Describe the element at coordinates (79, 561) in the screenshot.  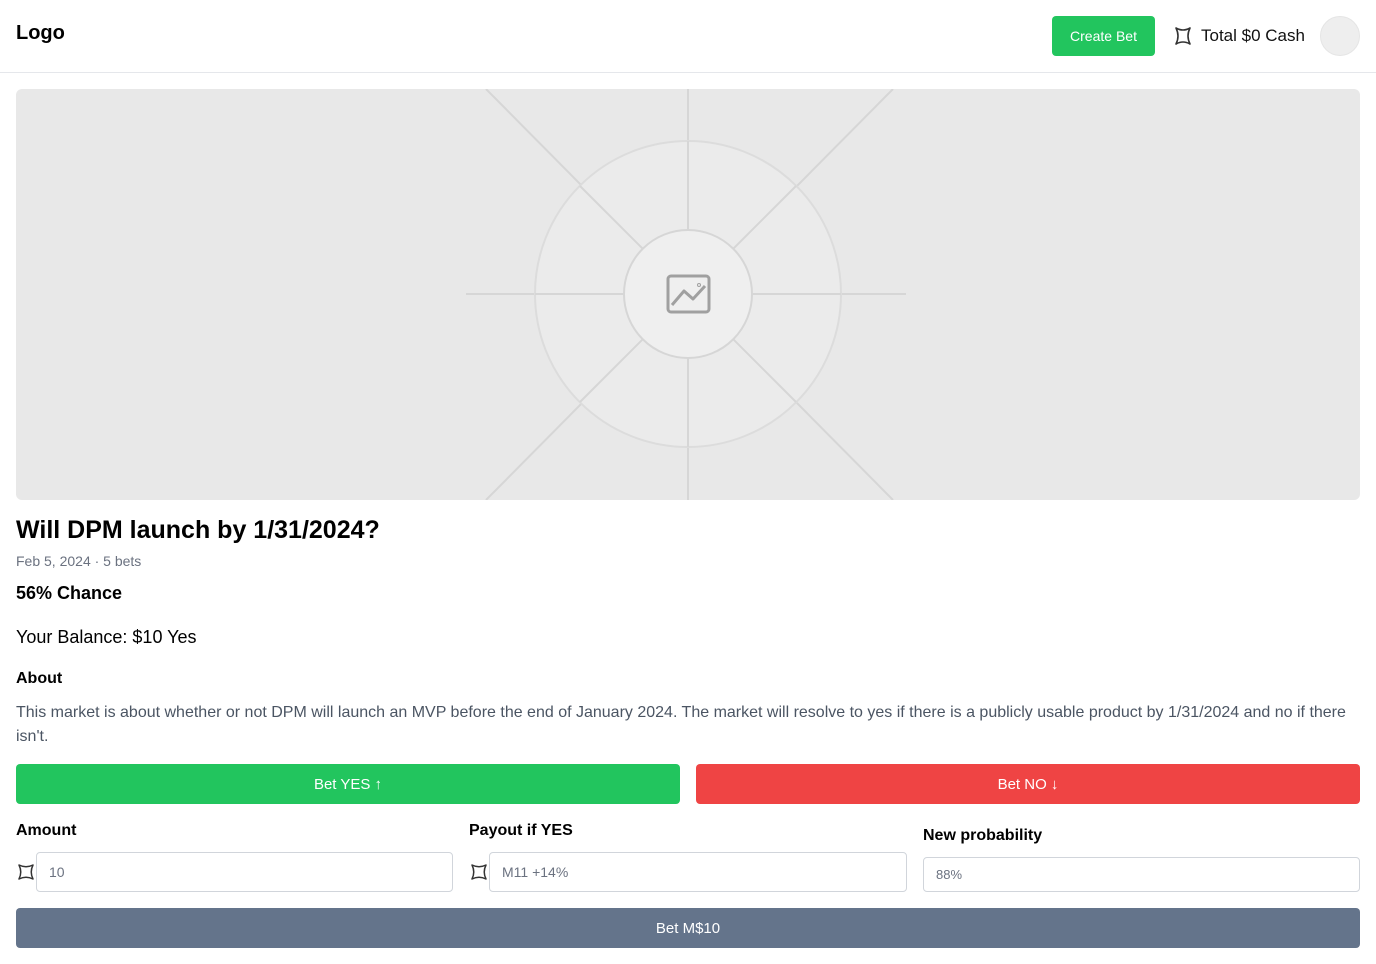
I see `market-meta: Feb 5, 2024 · 5 bets` at that location.